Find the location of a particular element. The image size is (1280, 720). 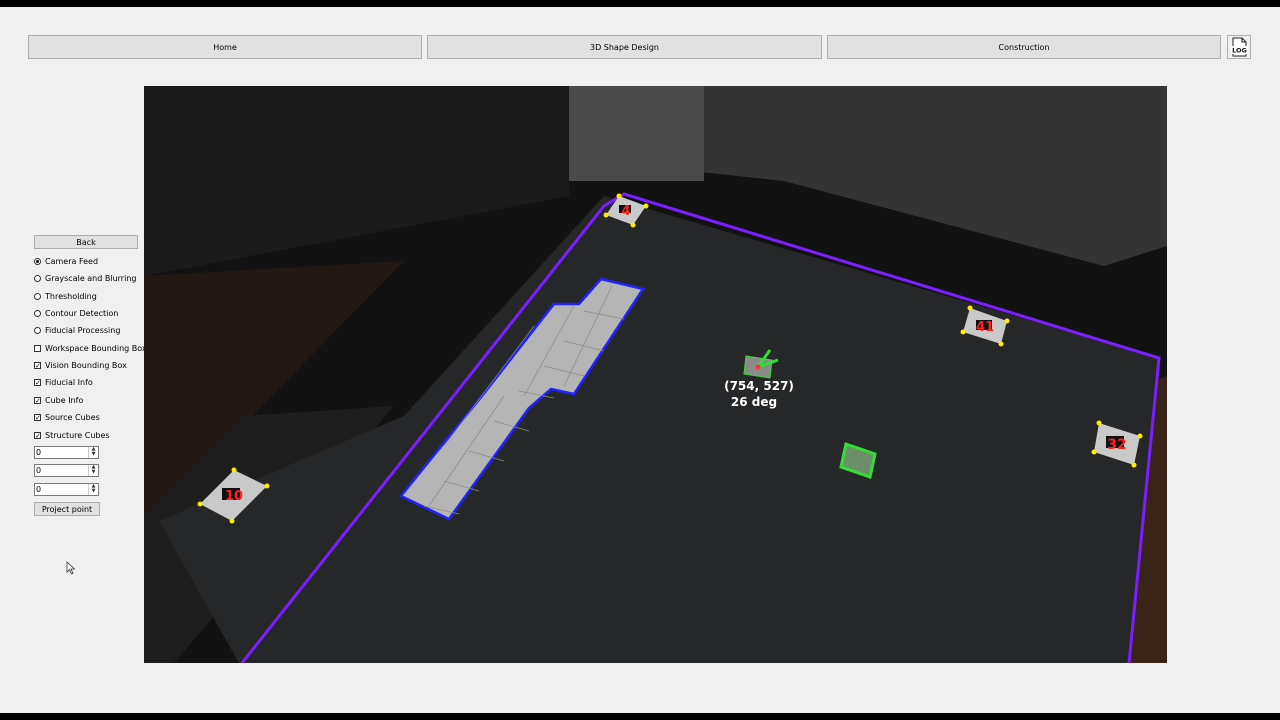

checkbox-cube-info: ✓ Cube Info is located at coordinates (58, 400).